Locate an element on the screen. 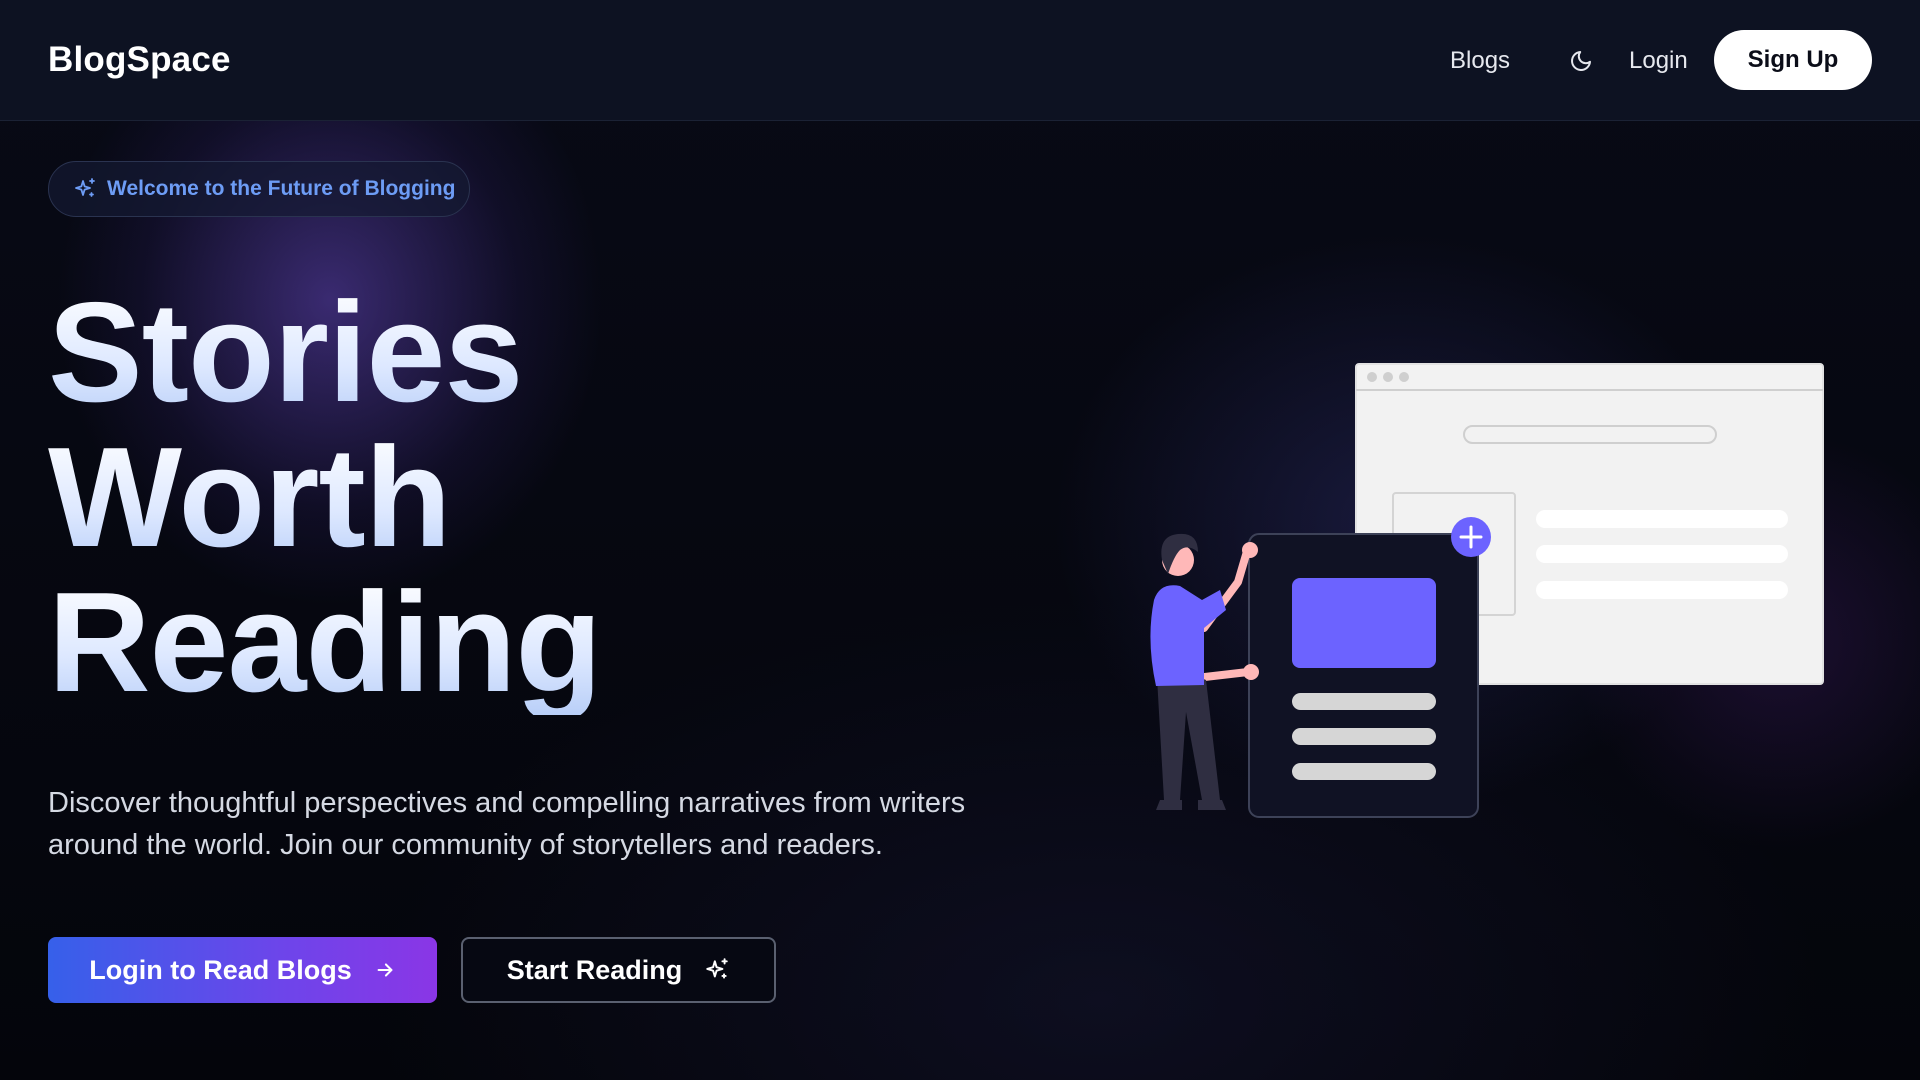  headline-line-3: Reading is located at coordinates (398, 642).